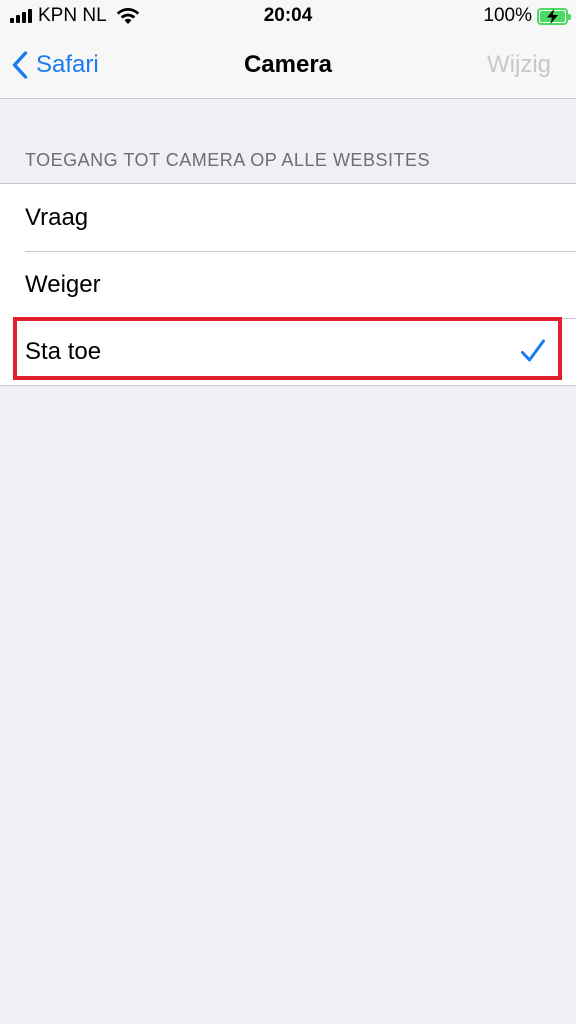 The height and width of the screenshot is (1024, 576). What do you see at coordinates (507, 15) in the screenshot?
I see `battery-percentage: 100%` at bounding box center [507, 15].